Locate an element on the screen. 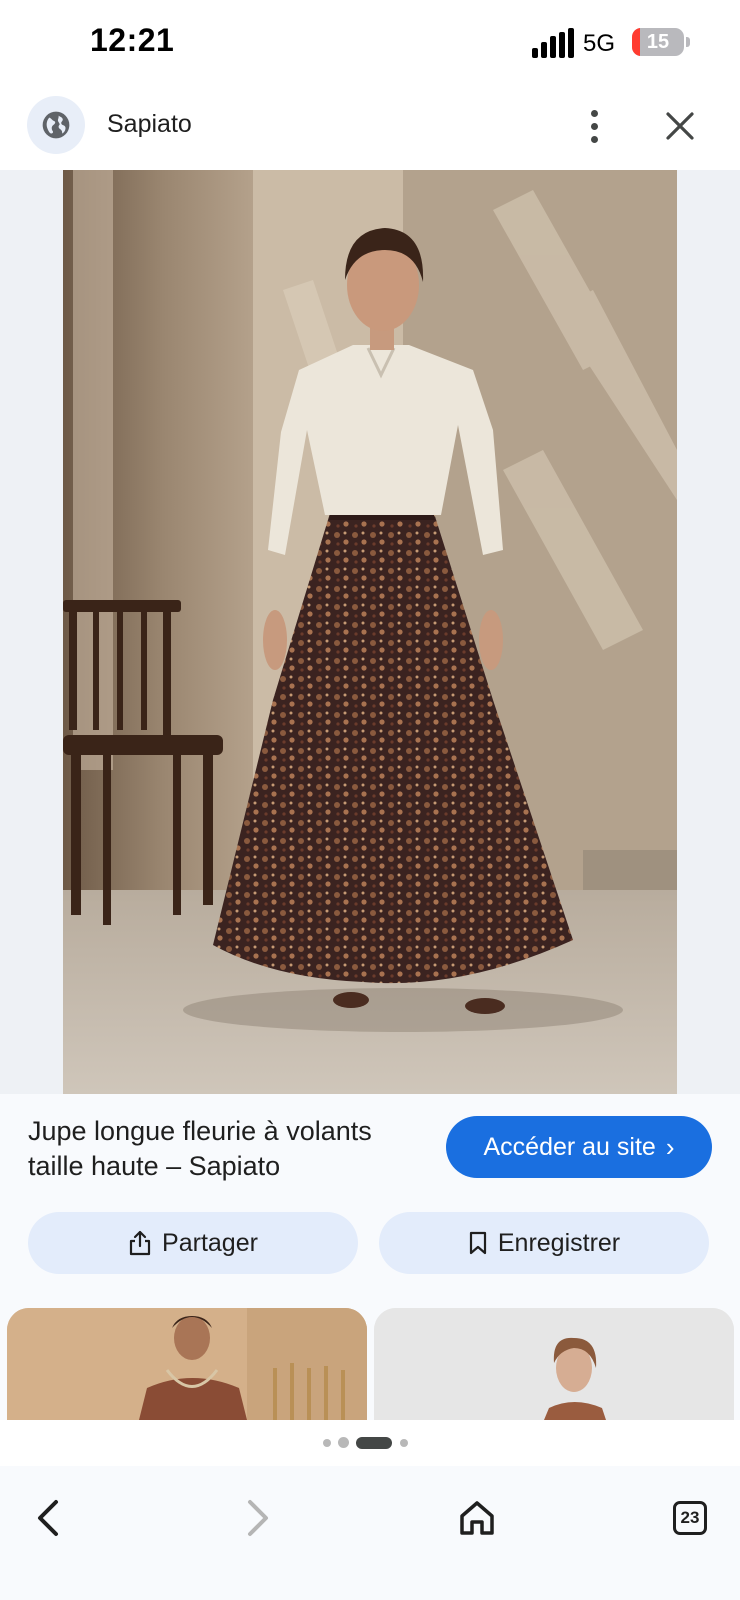 The height and width of the screenshot is (1600, 740). forward-arrow-icon is located at coordinates (258, 1518).